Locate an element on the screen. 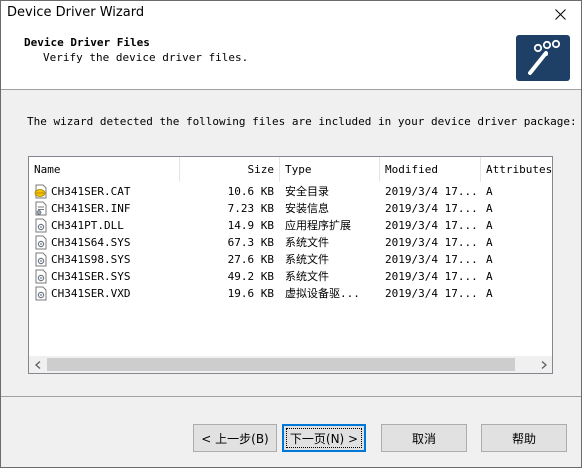 This screenshot has width=582, height=468. file-name: CH341S64.SYS is located at coordinates (91, 242).